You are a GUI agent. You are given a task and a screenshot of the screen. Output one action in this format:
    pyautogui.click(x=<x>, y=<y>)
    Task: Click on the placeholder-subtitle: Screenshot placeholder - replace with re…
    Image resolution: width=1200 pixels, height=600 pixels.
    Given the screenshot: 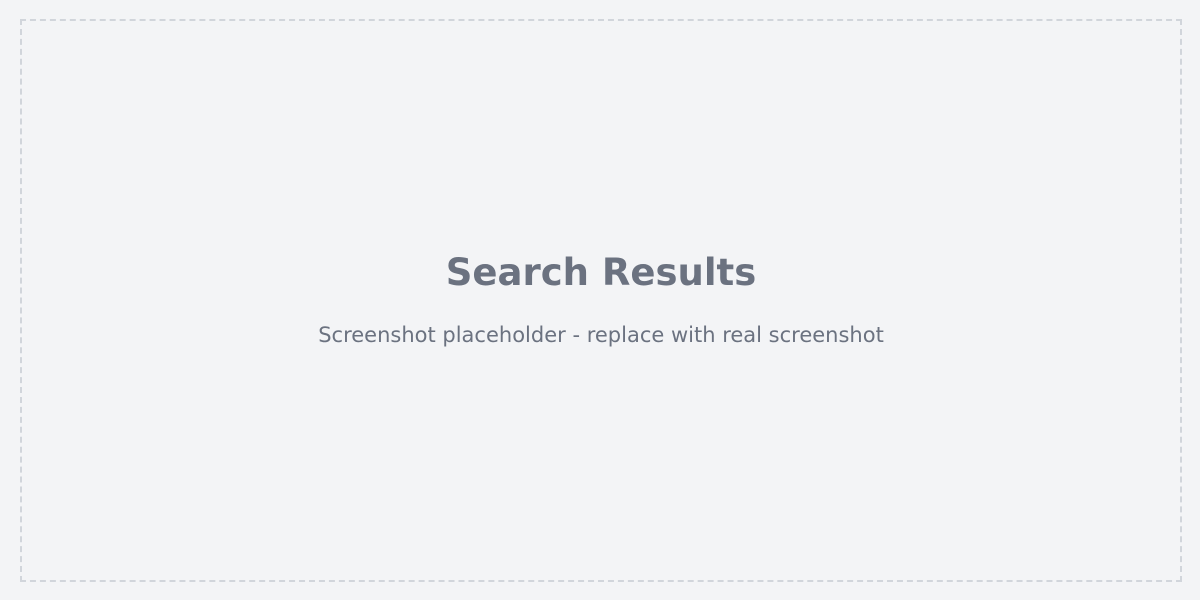 What is the action you would take?
    pyautogui.click(x=601, y=335)
    